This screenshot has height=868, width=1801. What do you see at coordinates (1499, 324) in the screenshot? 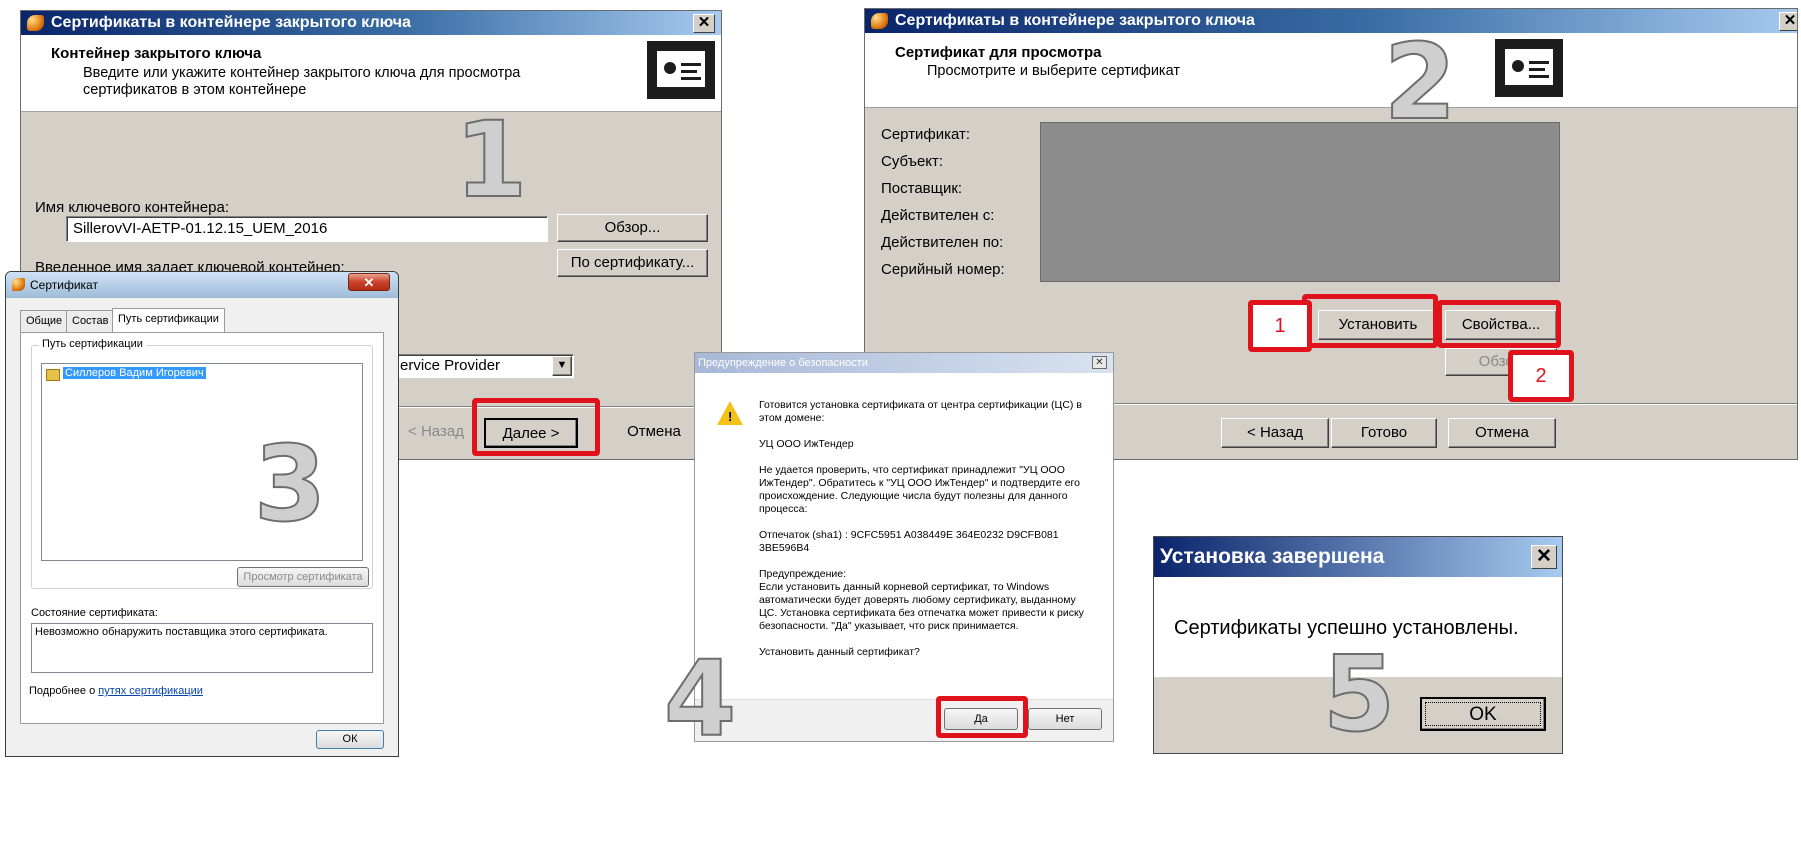
I see `highlight-properties` at bounding box center [1499, 324].